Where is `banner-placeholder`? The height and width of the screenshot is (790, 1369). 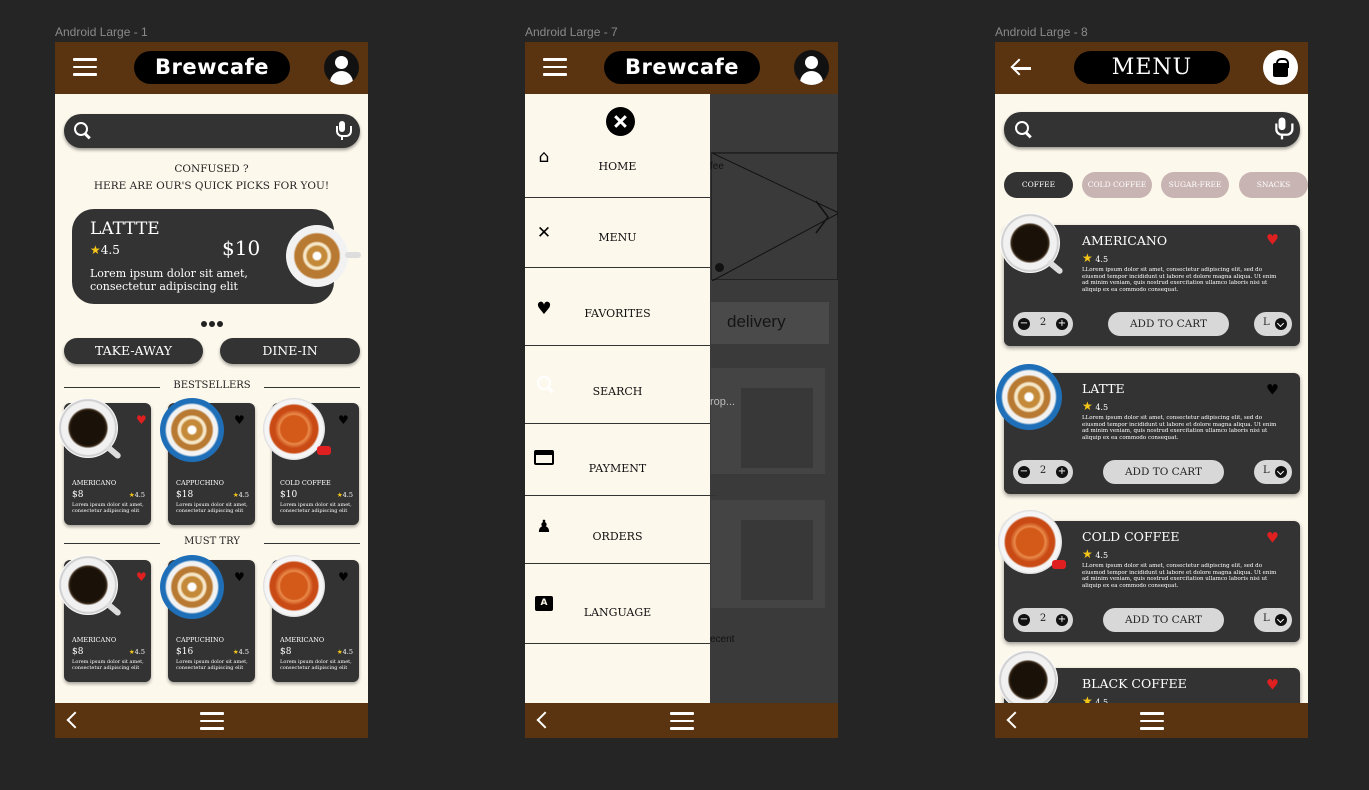 banner-placeholder is located at coordinates (774, 217).